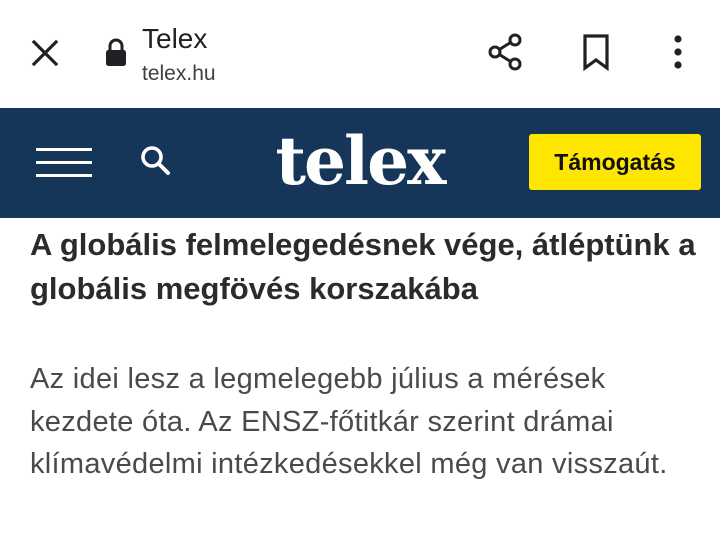 This screenshot has height=533, width=720. What do you see at coordinates (179, 74) in the screenshot?
I see `page-url: telex.hu` at bounding box center [179, 74].